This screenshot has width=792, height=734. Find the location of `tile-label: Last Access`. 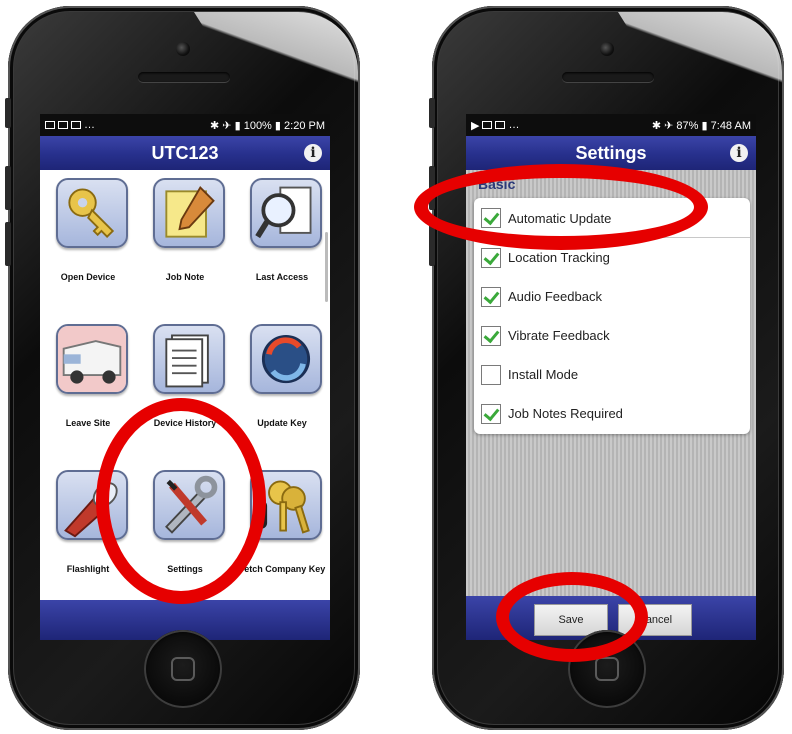

tile-label: Last Access is located at coordinates (282, 277).